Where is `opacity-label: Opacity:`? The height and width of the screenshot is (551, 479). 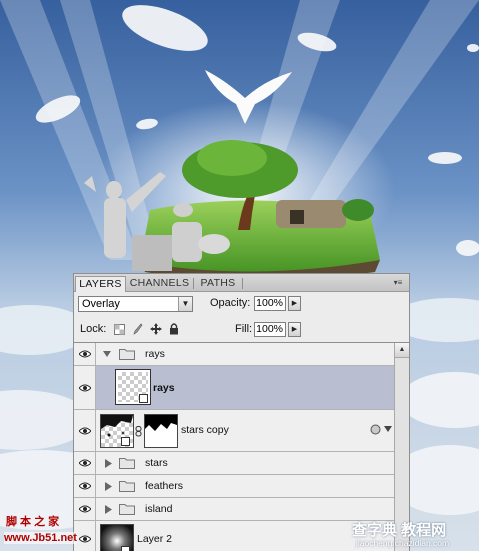 opacity-label: Opacity: is located at coordinates (230, 303).